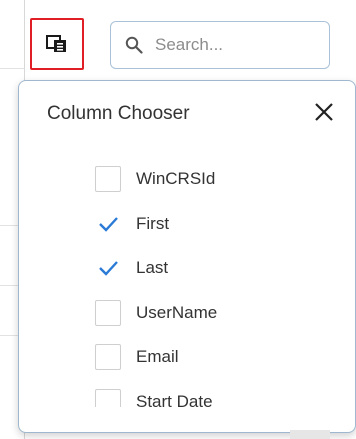 The height and width of the screenshot is (439, 356). What do you see at coordinates (152, 268) in the screenshot?
I see `column-label: Last` at bounding box center [152, 268].